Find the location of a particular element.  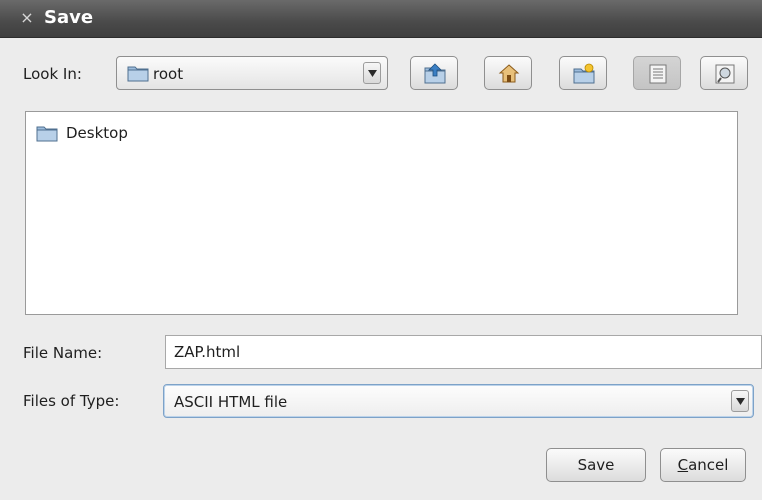

new-folder-button is located at coordinates (583, 73).